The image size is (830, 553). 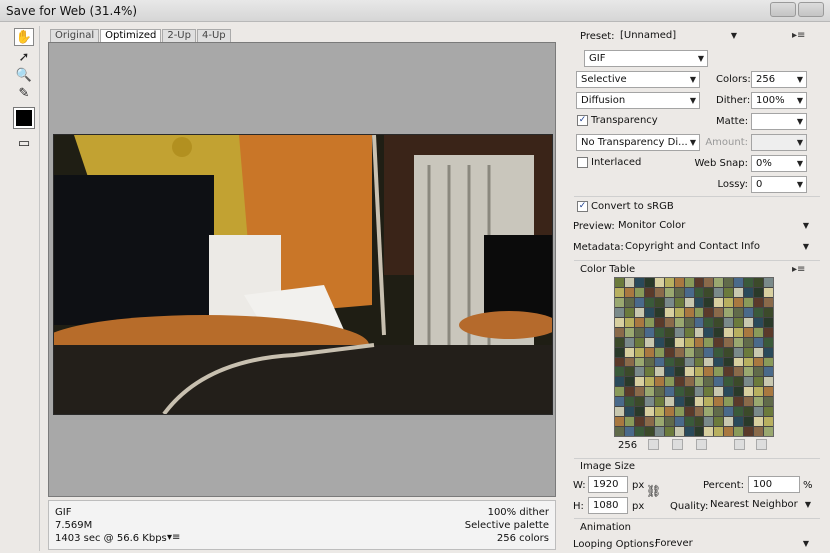 What do you see at coordinates (75, 35) in the screenshot?
I see `tab-original: Original` at bounding box center [75, 35].